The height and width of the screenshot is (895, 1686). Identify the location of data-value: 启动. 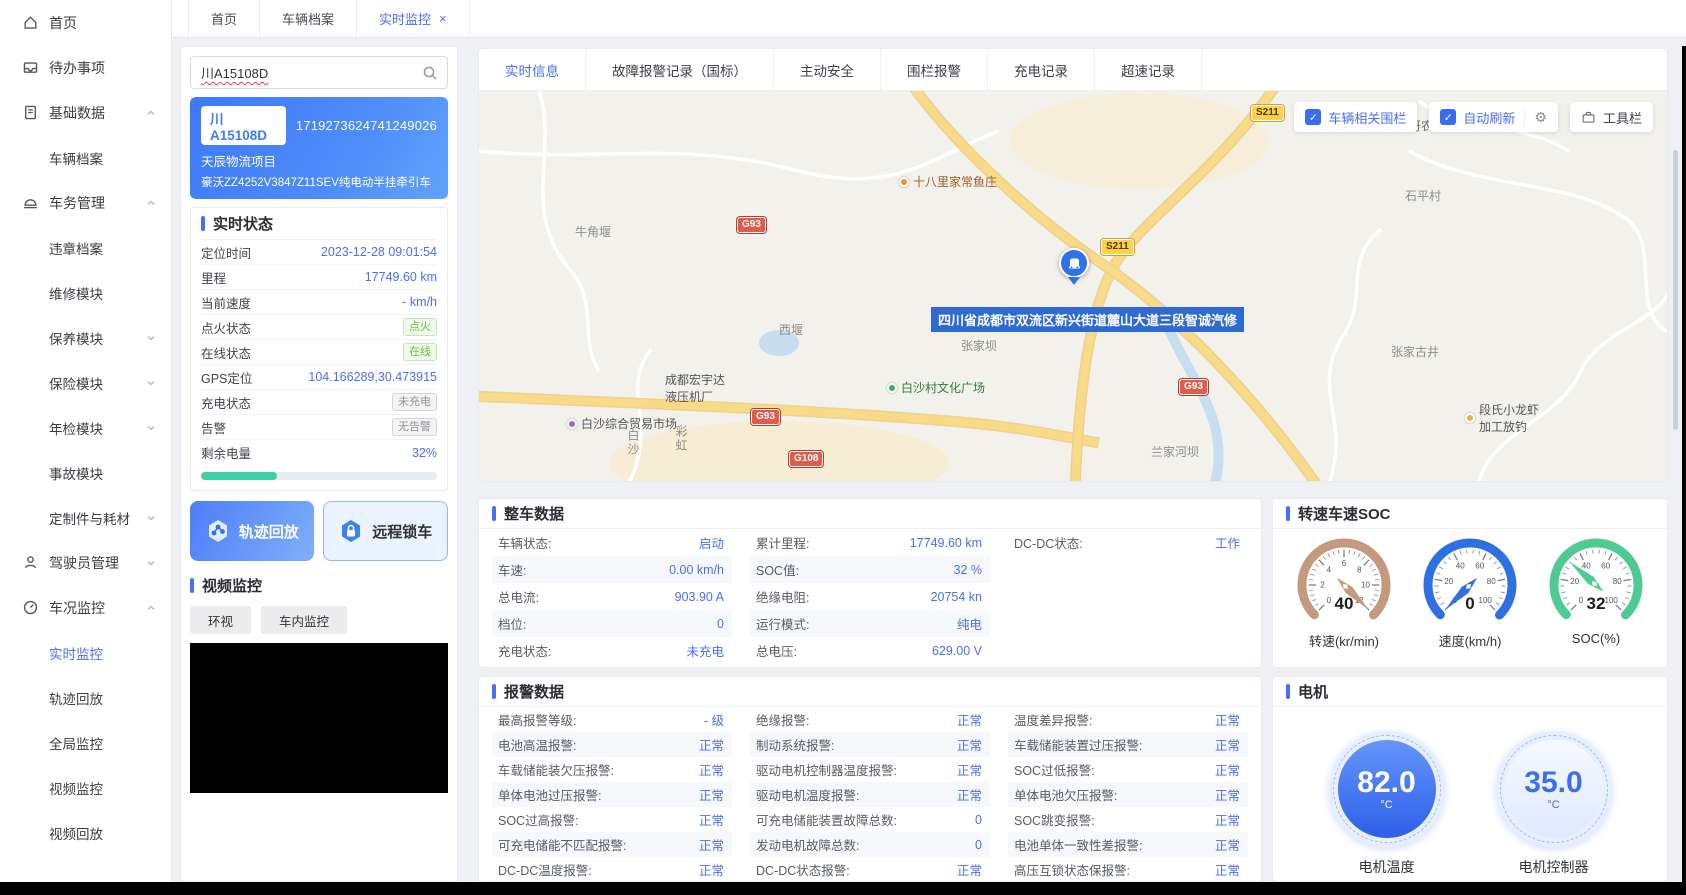
(711, 544).